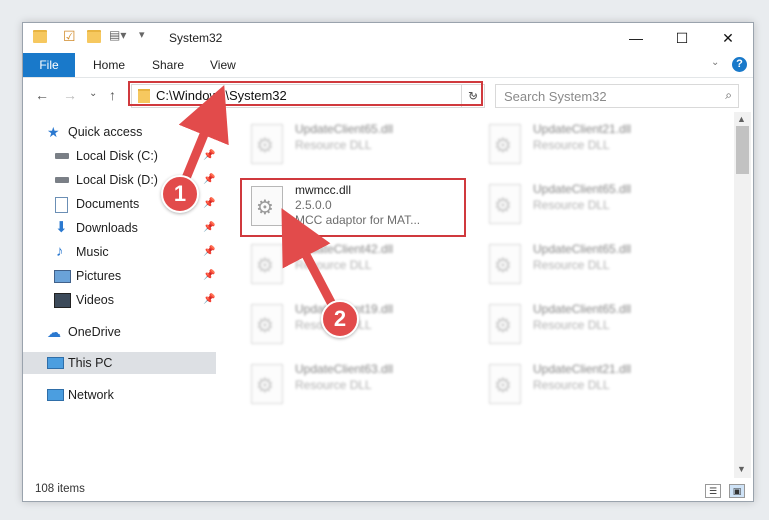 The image size is (769, 520). I want to click on step-2-badge: 2, so click(340, 319).